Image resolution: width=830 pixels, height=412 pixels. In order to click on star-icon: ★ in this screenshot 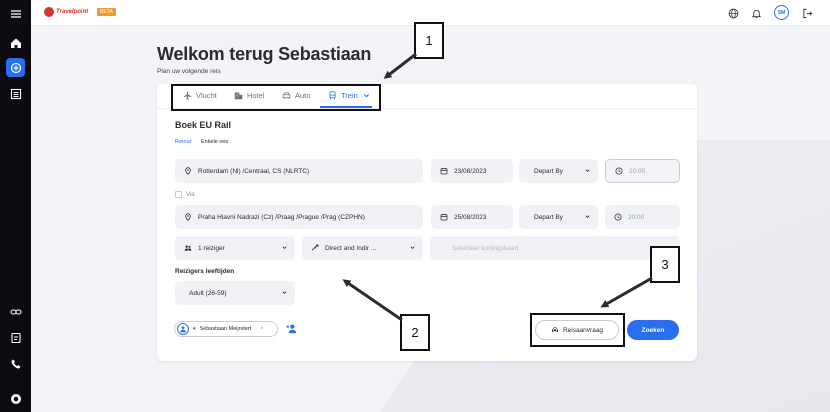, I will do `click(194, 329)`.